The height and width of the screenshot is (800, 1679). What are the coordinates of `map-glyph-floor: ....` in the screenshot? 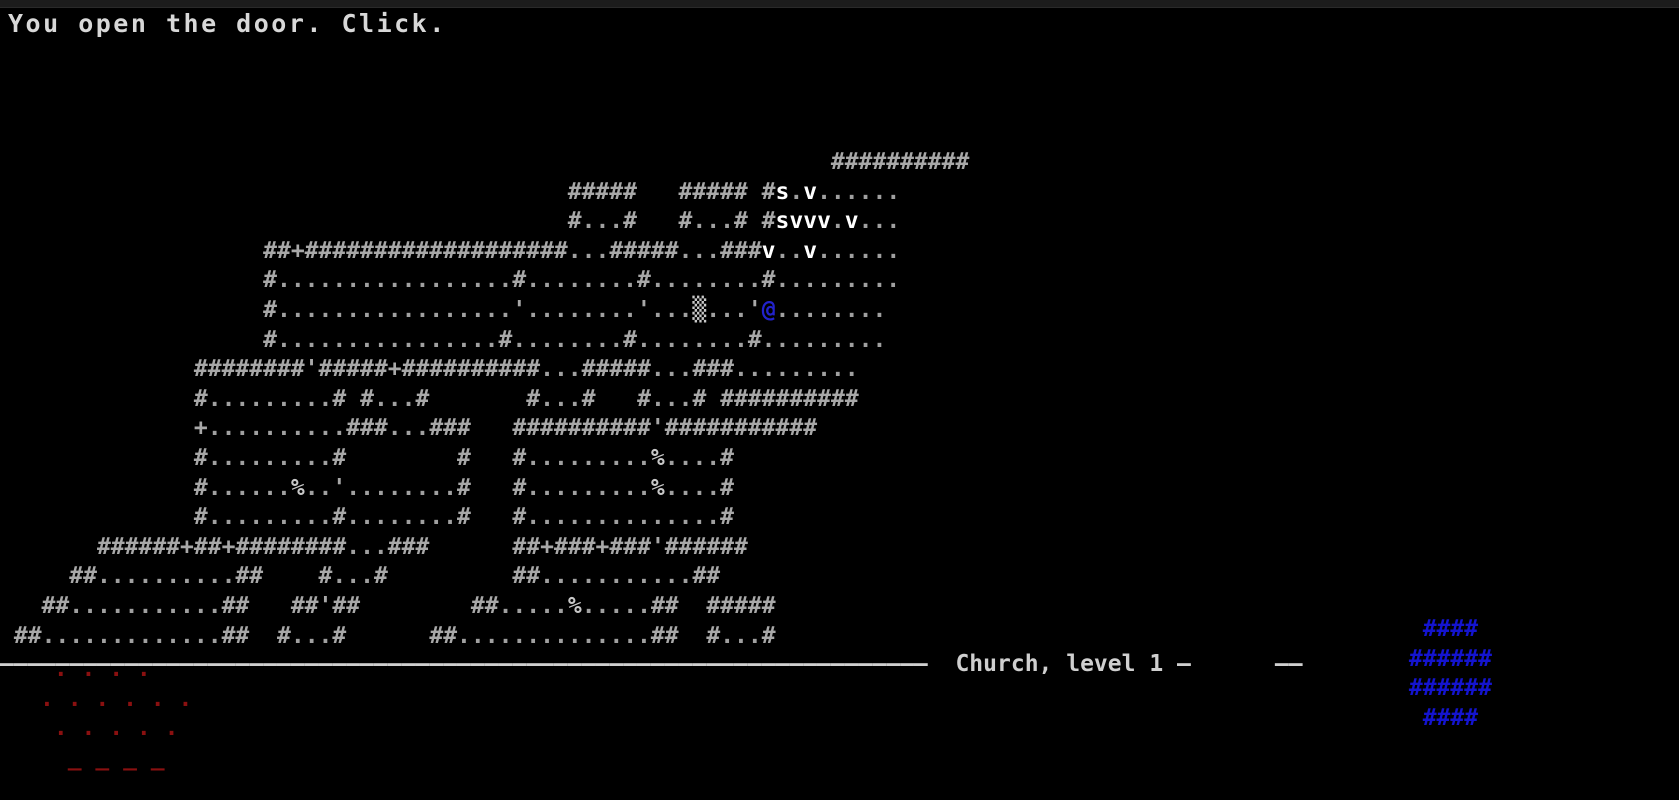 It's located at (692, 457).